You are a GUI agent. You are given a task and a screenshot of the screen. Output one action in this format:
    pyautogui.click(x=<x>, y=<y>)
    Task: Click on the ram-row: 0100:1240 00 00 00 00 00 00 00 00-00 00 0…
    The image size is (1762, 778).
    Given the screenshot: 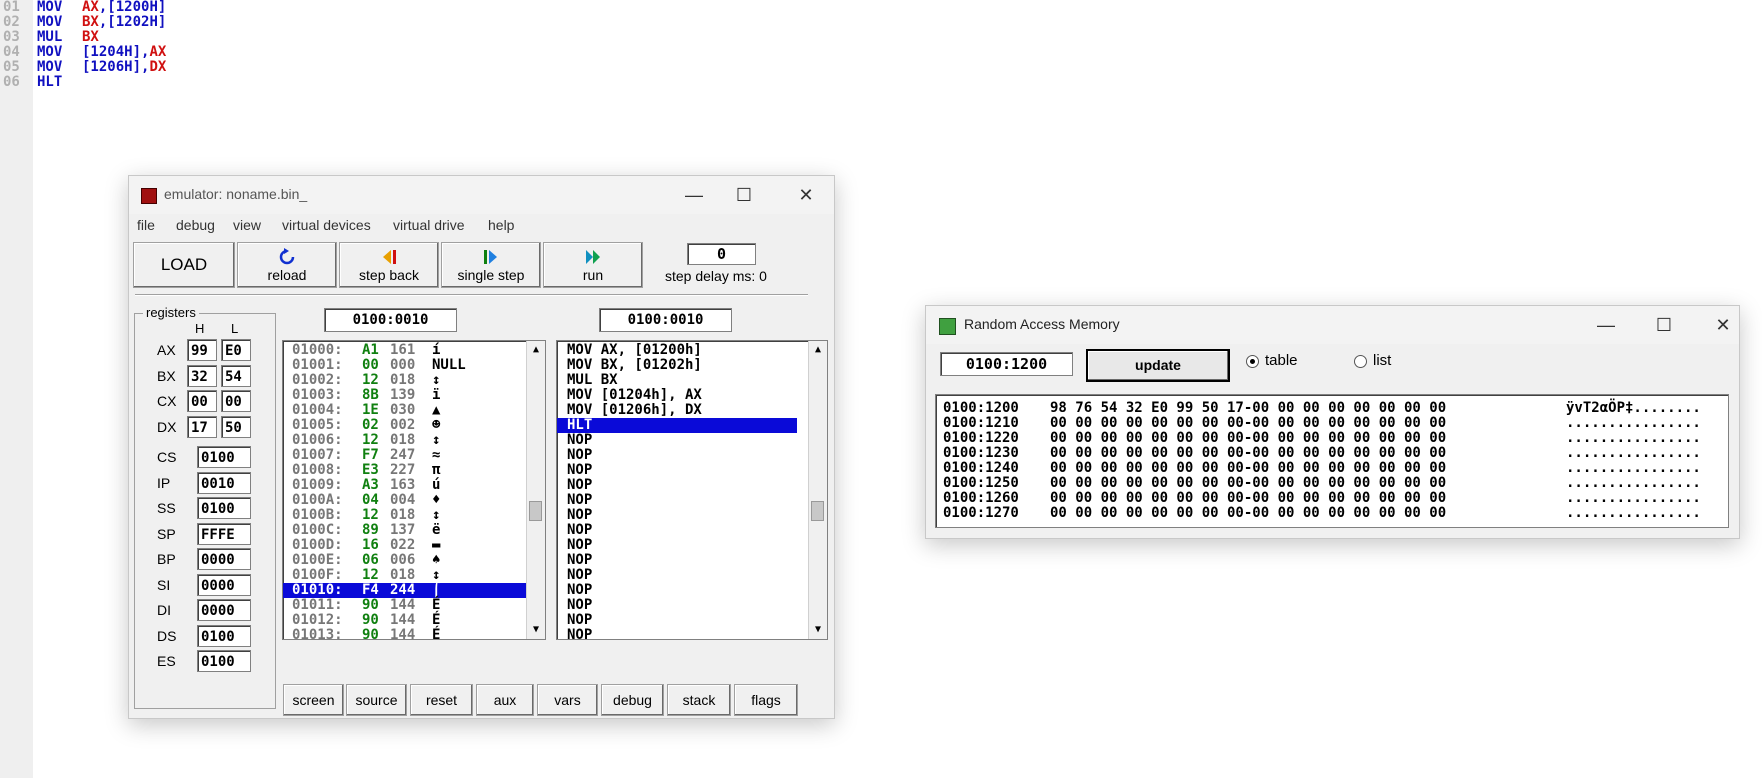 What is the action you would take?
    pyautogui.click(x=1331, y=468)
    